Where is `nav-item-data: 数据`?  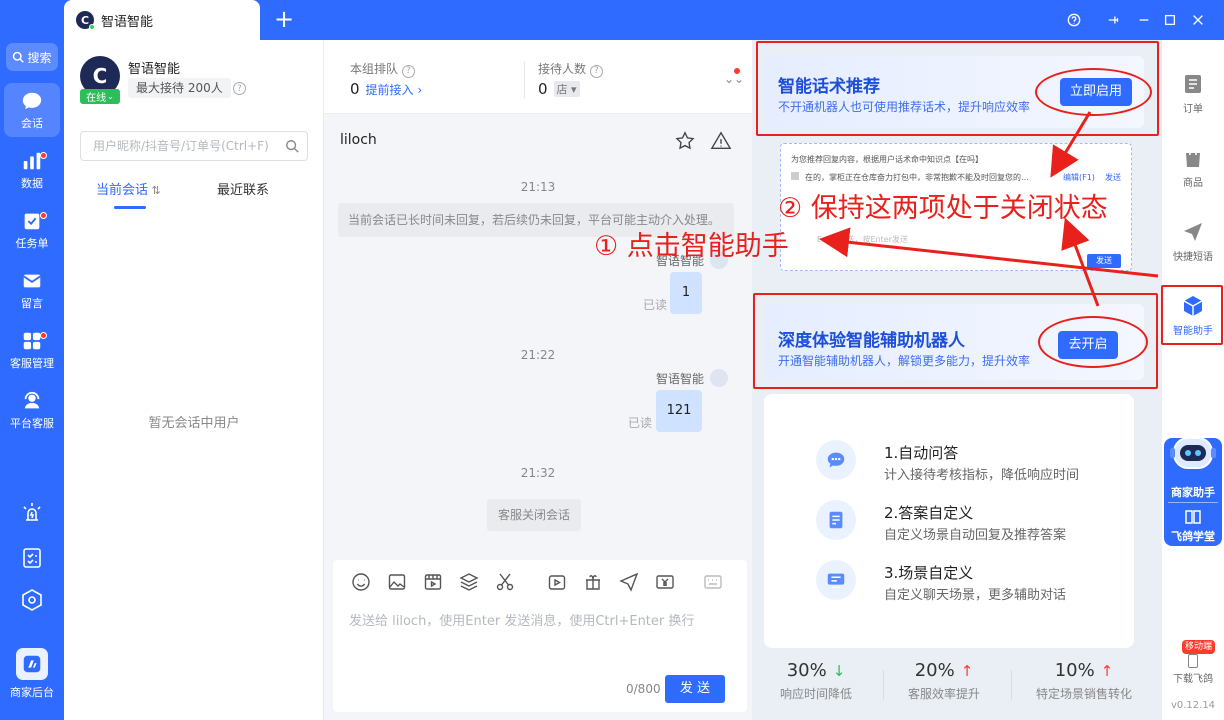 nav-item-data: 数据 is located at coordinates (32, 170).